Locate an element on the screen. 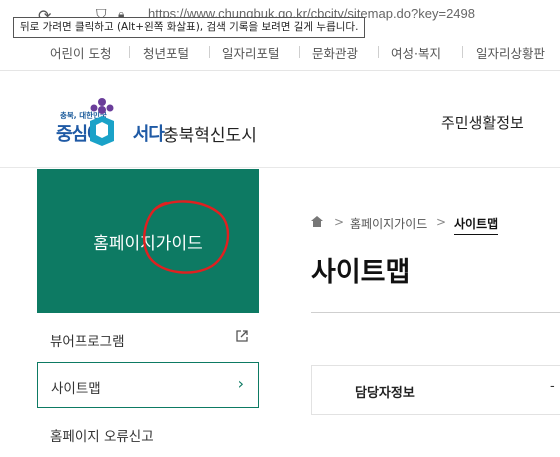 The width and height of the screenshot is (560, 457). manager-info-label: 담당자정보 is located at coordinates (385, 393).